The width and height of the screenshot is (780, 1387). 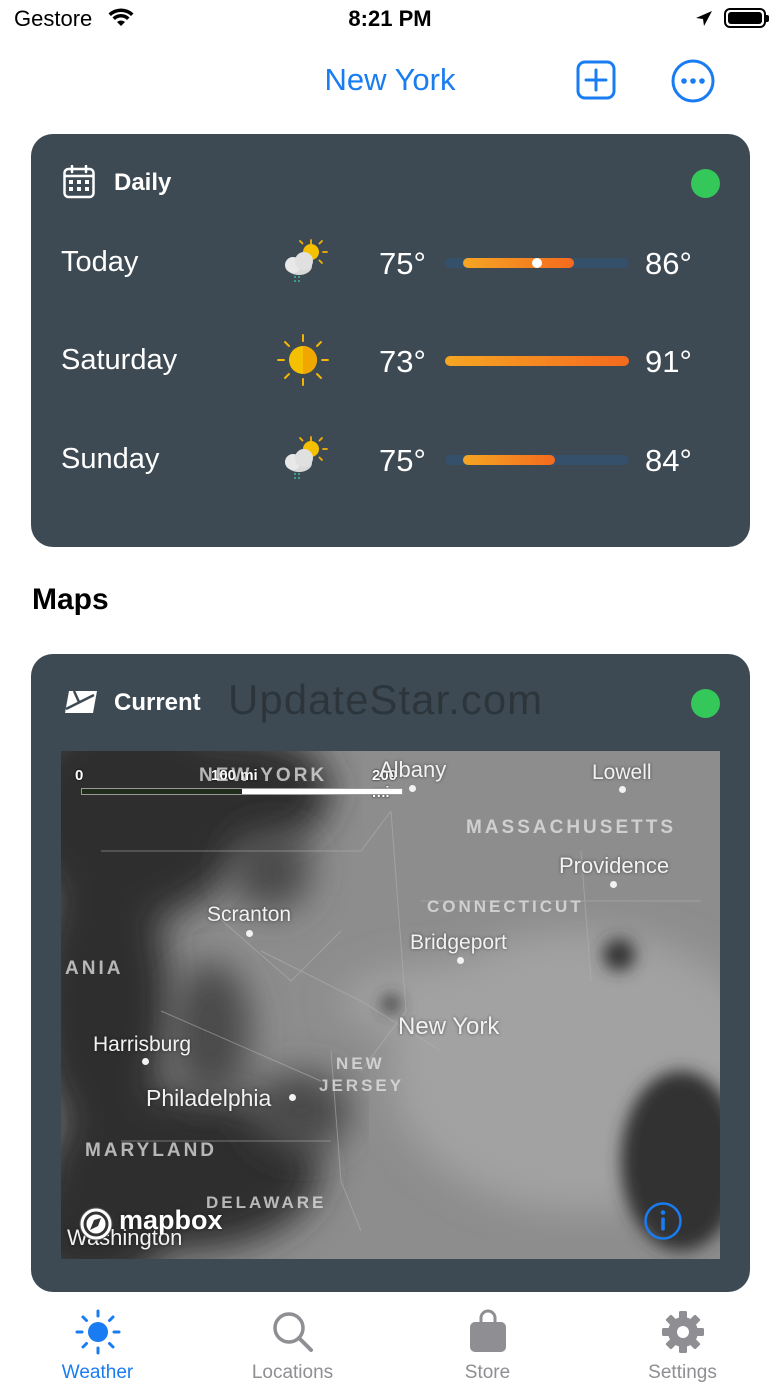 I want to click on region-label-massachusetts: MASSACHUSETTS, so click(x=571, y=827).